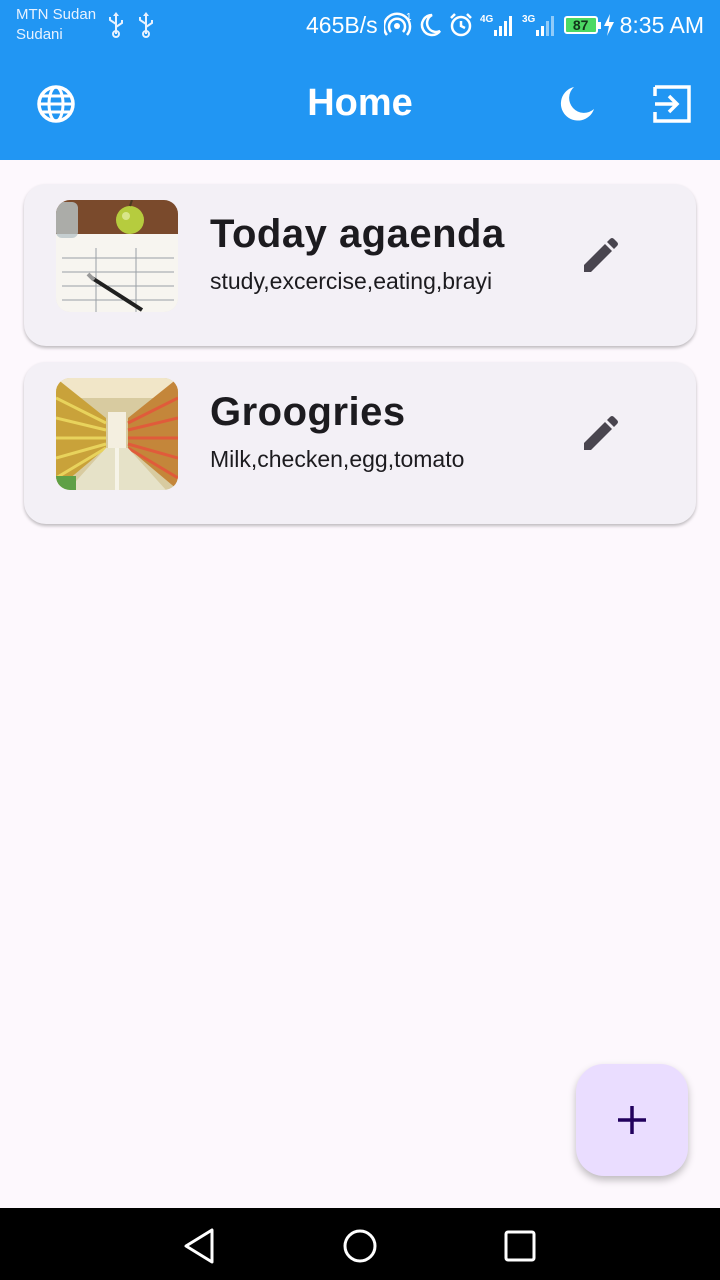 The width and height of the screenshot is (720, 1280). What do you see at coordinates (397, 24) in the screenshot?
I see `hotspot-icon: 1` at bounding box center [397, 24].